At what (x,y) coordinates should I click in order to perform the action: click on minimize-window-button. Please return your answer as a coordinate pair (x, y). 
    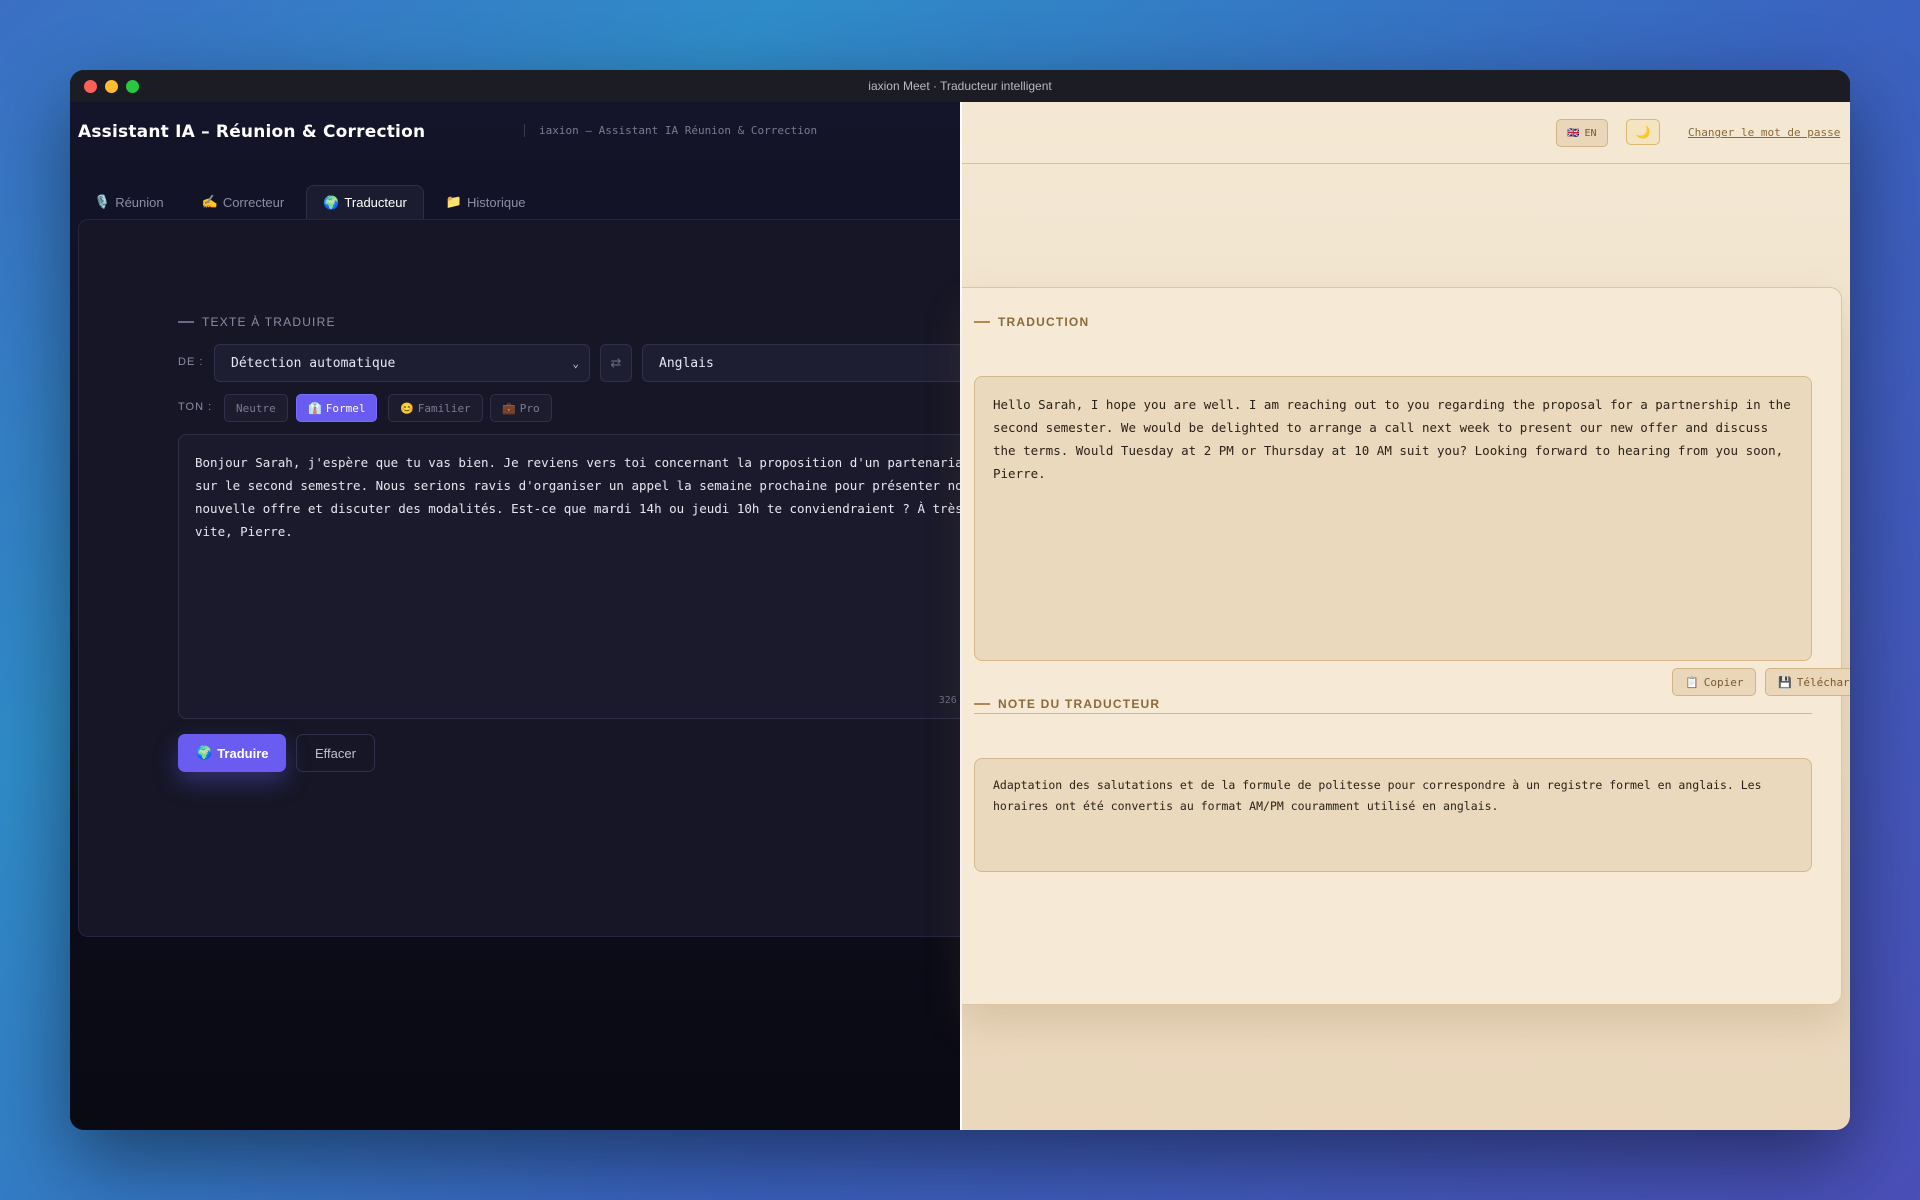
    Looking at the image, I should click on (111, 86).